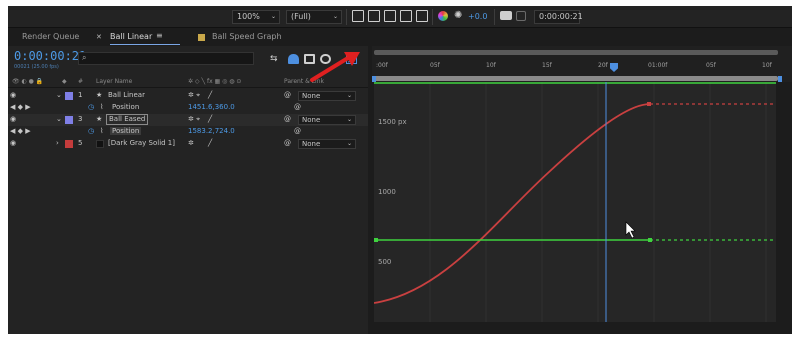 The width and height of the screenshot is (800, 340). I want to click on layer-row: ◉ ⌄ 1 ★ Ball Linear ✲ ⌖ ╱ @ None ⌄, so click(188, 96).